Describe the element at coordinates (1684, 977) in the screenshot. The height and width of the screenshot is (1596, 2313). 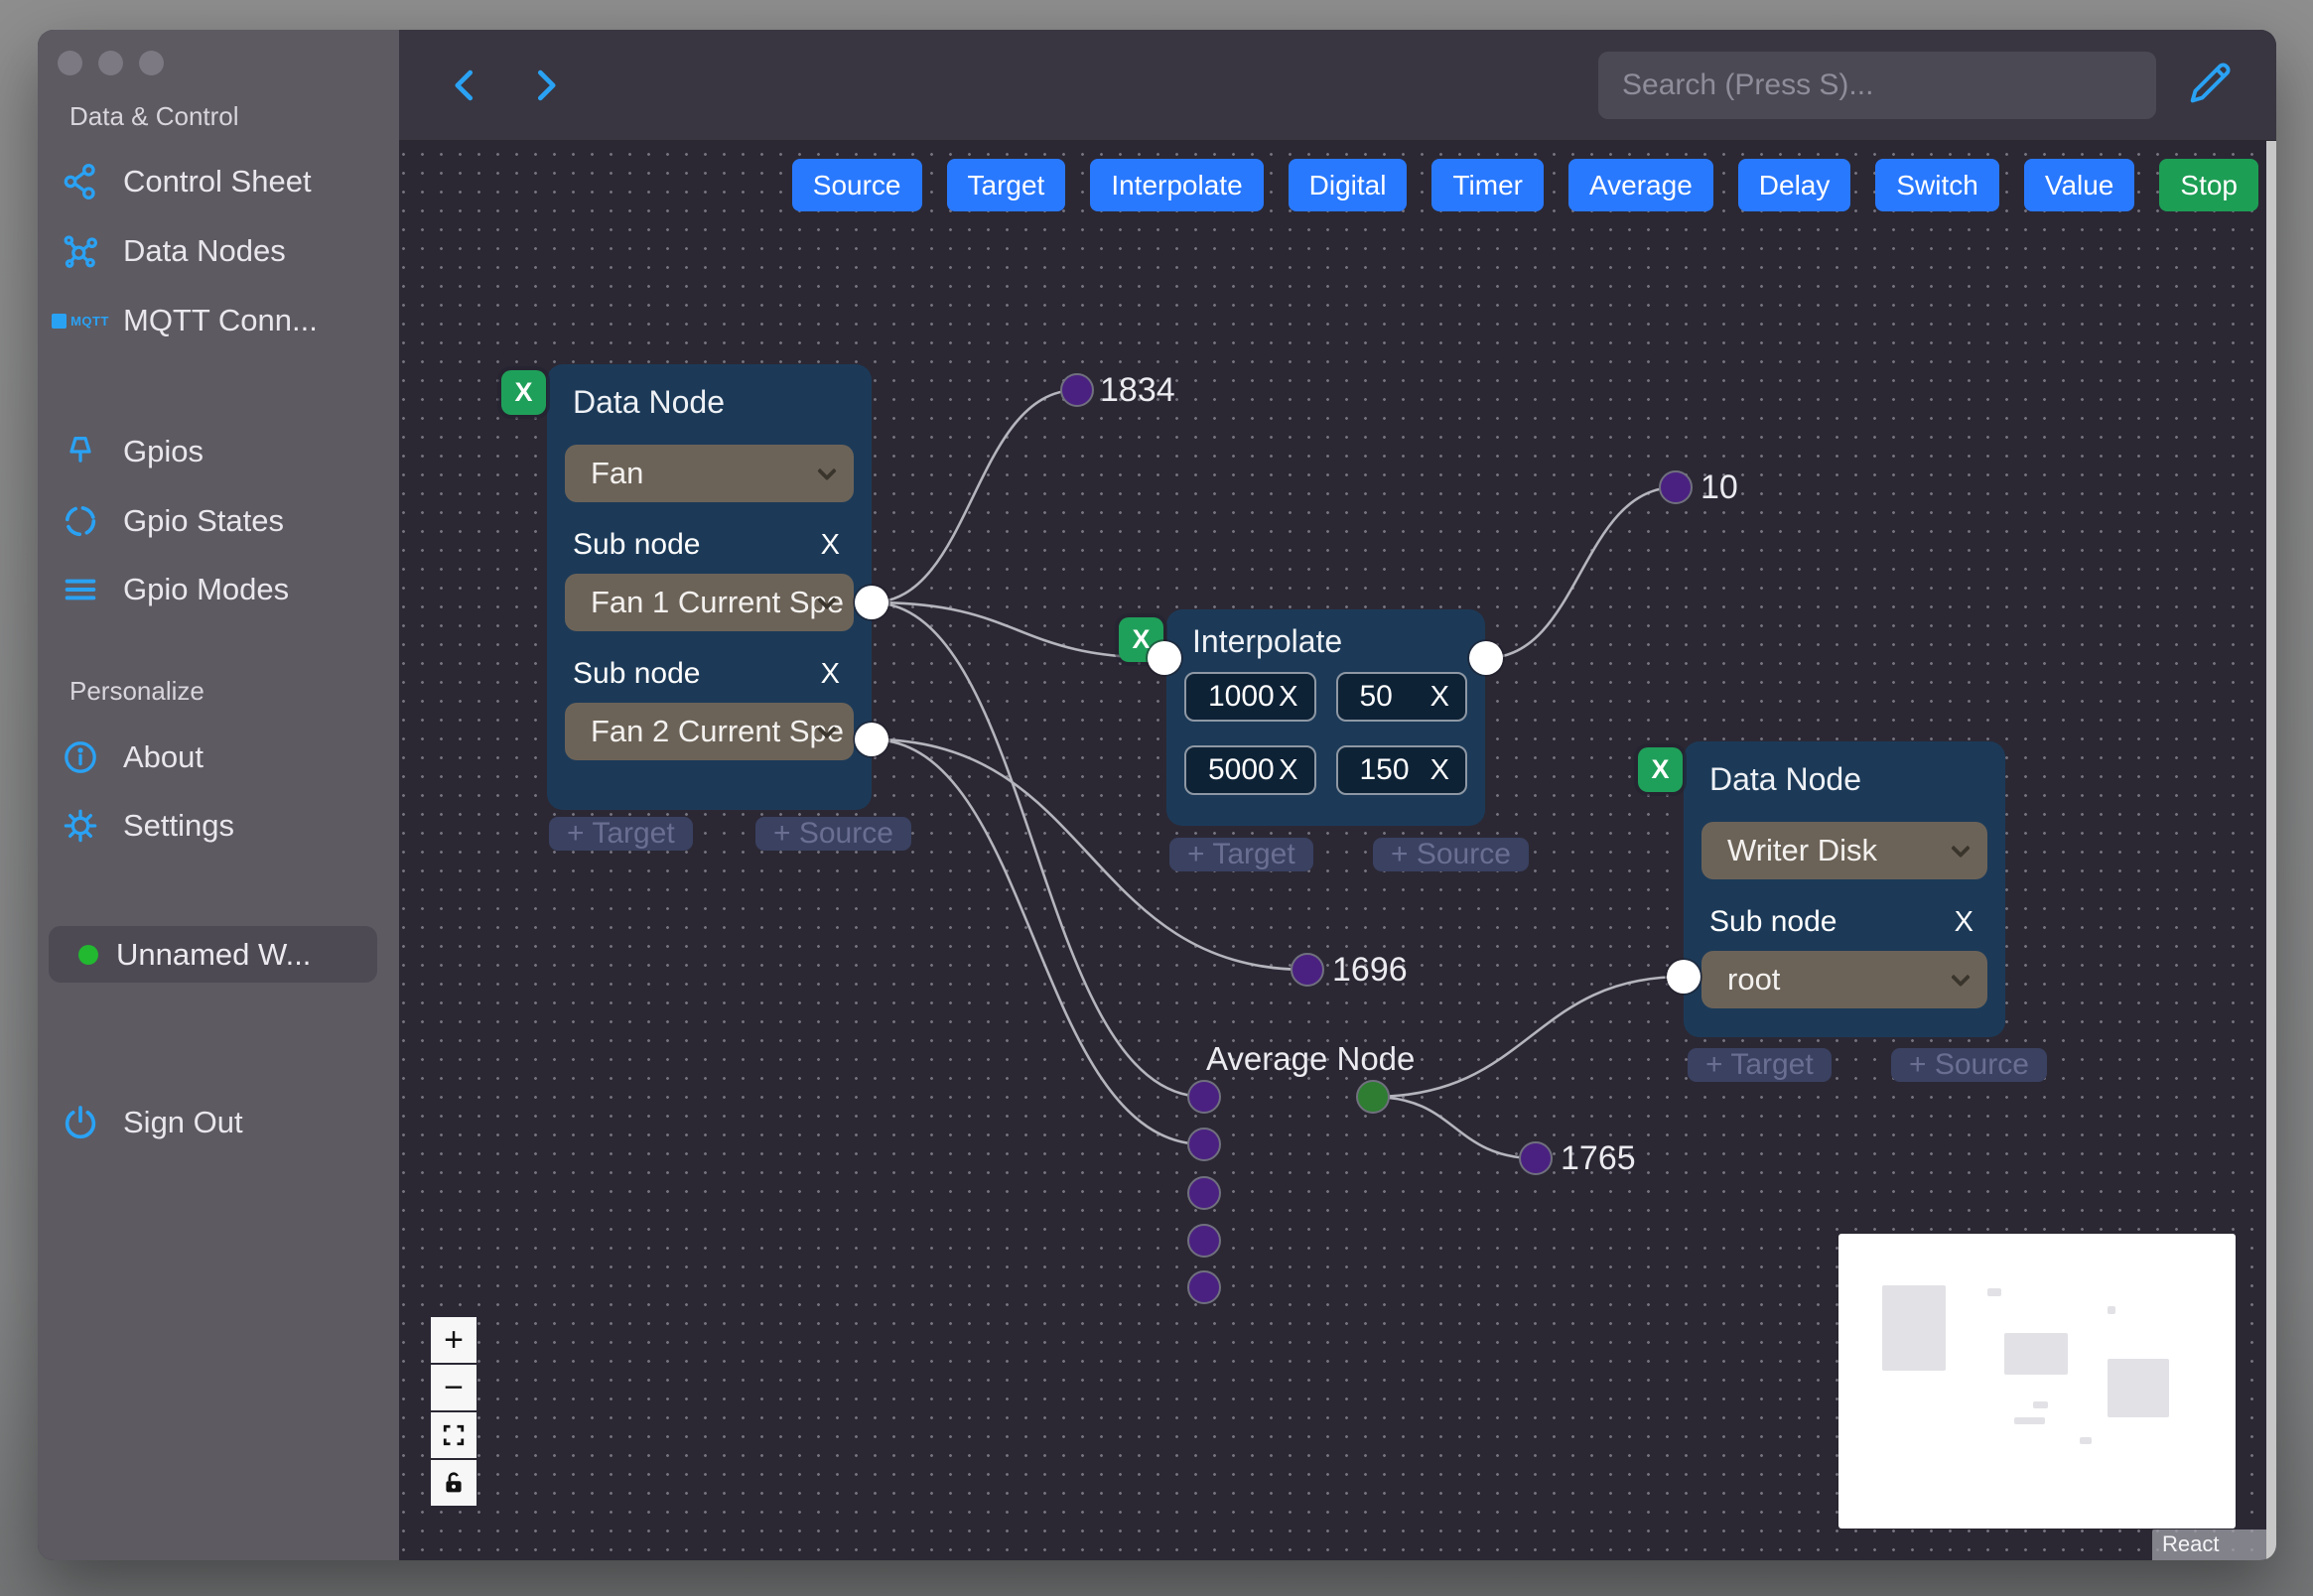
I see `target-handle-writer-disk` at that location.